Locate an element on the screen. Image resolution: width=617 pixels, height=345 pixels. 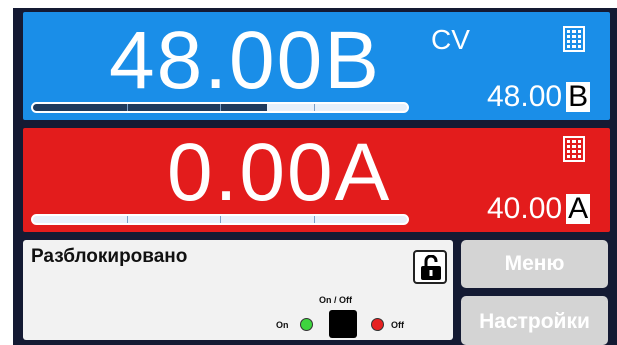
current-actual-value: 0.00А is located at coordinates (279, 172).